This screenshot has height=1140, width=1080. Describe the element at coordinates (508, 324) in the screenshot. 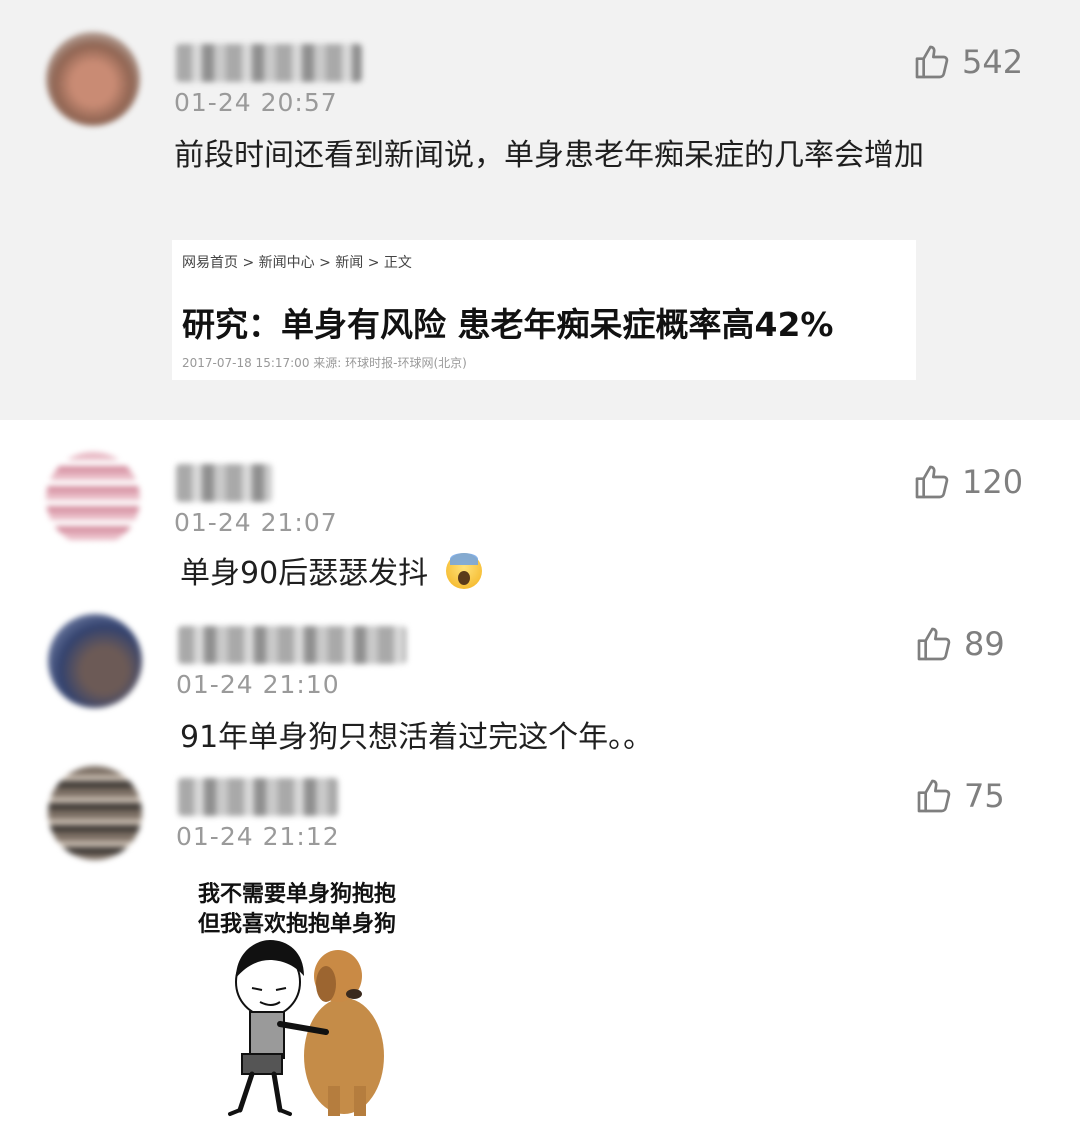

I see `news-headline: 研究：单身有风险 患老年痴呆症概率高42%` at that location.